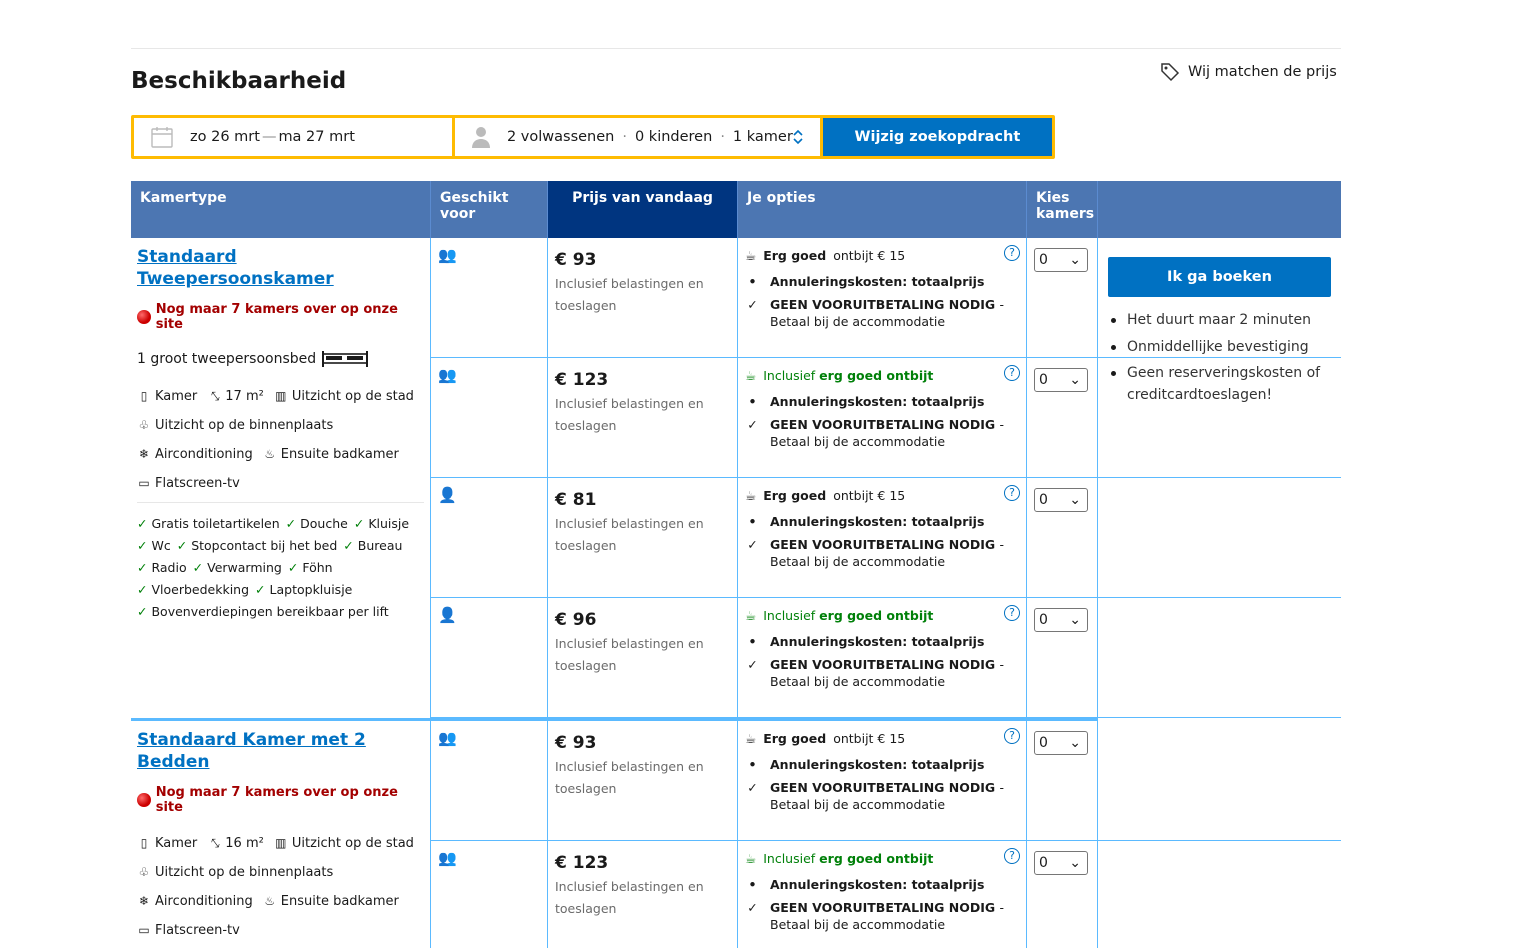  I want to click on facility-item: ⤡ 16 m², so click(235, 843).